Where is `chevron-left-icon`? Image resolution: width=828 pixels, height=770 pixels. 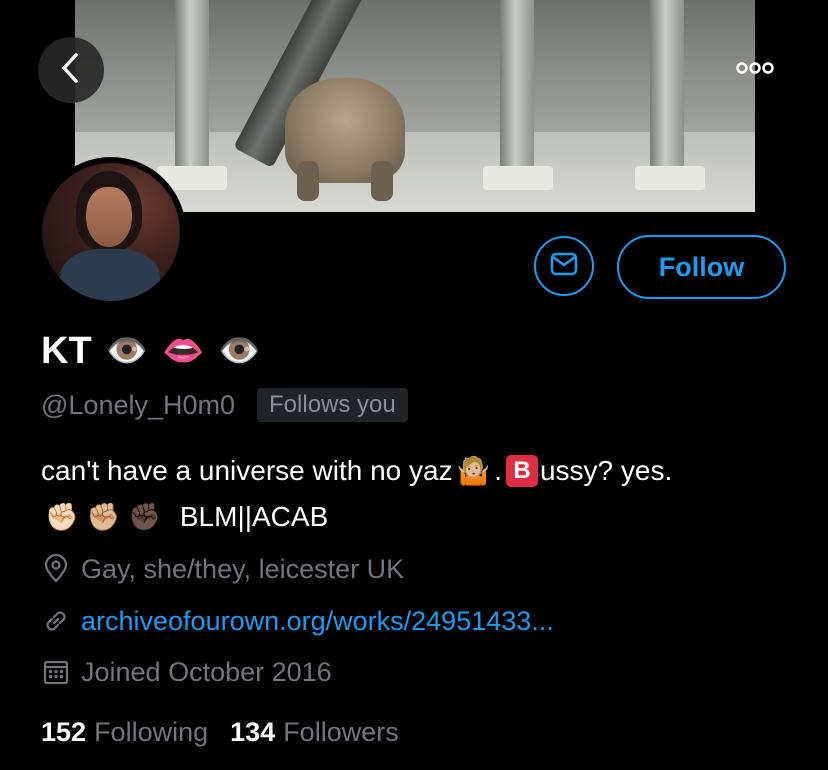 chevron-left-icon is located at coordinates (71, 70).